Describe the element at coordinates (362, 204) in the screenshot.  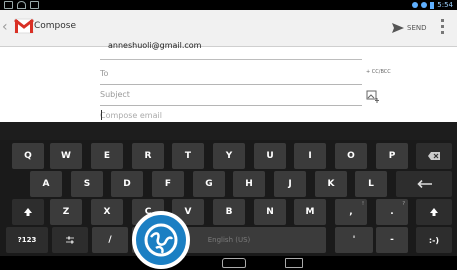
I see `key-comma-hint: !` at that location.